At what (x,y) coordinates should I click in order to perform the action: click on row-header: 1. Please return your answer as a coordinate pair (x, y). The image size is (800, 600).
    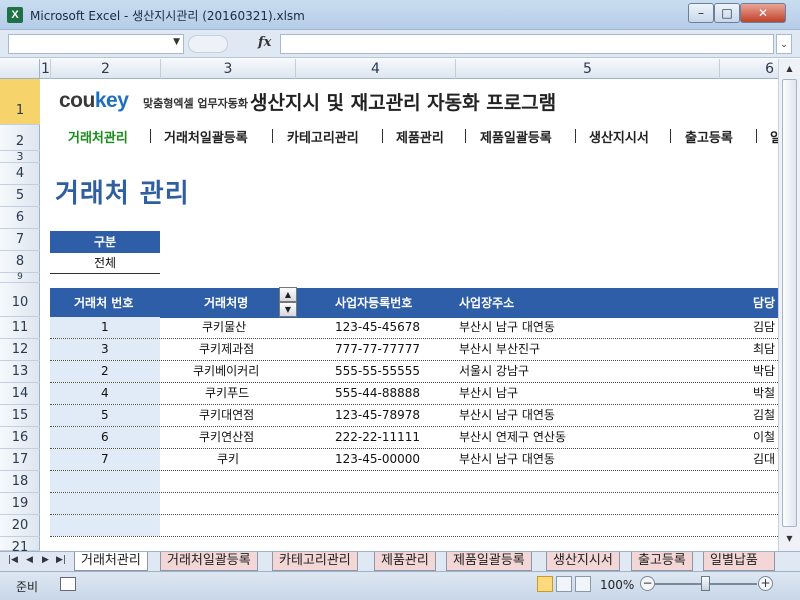
    Looking at the image, I should click on (20, 102).